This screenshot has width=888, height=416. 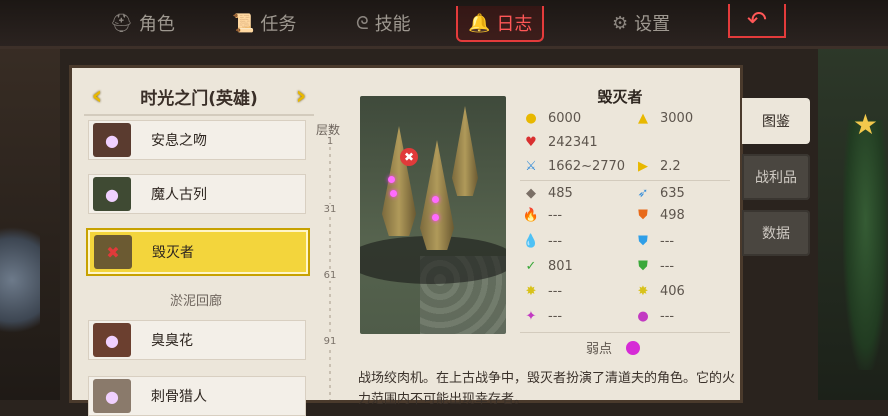 What do you see at coordinates (362, 23) in the screenshot?
I see `swirl-icon: ᘓ` at bounding box center [362, 23].